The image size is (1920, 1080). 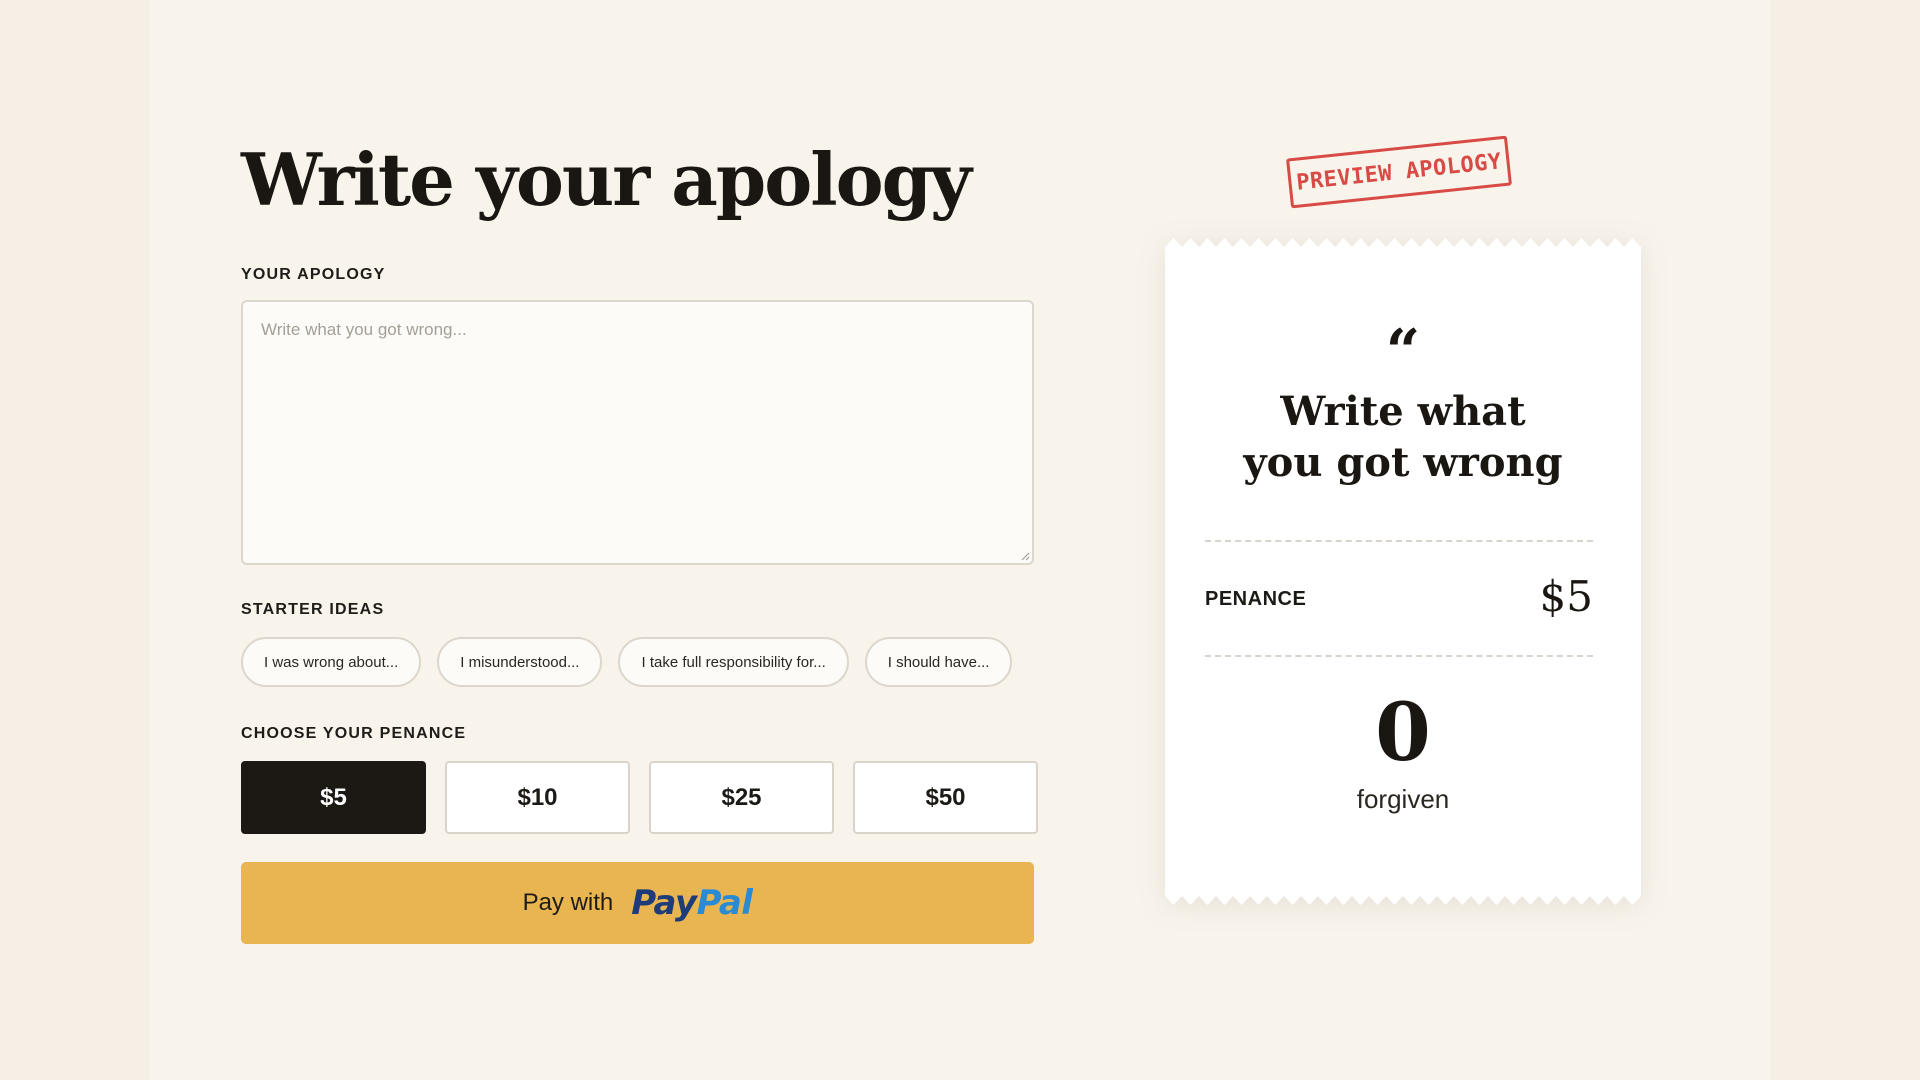 What do you see at coordinates (741, 797) in the screenshot?
I see `penance-amount-button: $25` at bounding box center [741, 797].